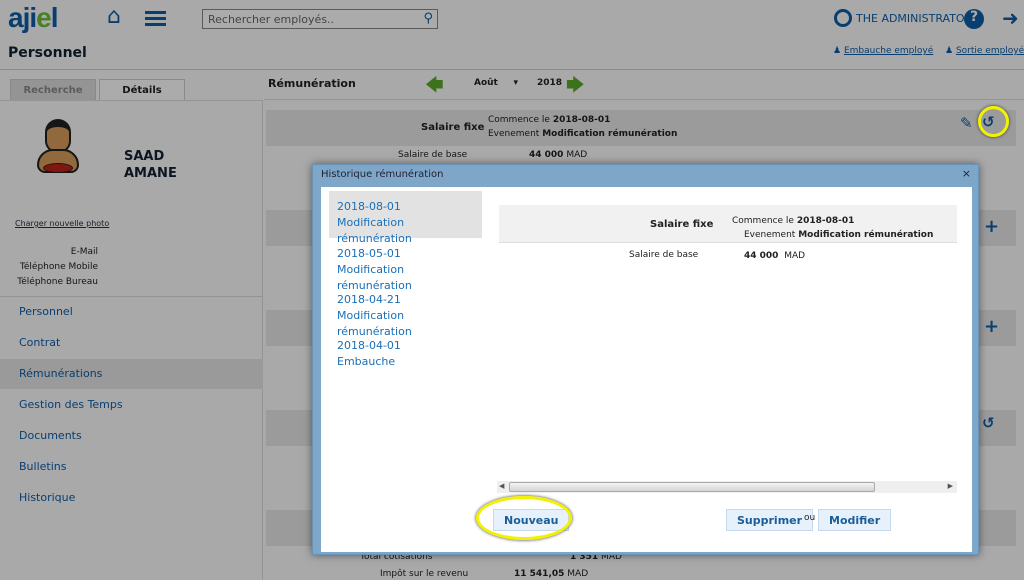 This screenshot has height=580, width=1024. Describe the element at coordinates (761, 256) in the screenshot. I see `base-amount: 44 000` at that location.